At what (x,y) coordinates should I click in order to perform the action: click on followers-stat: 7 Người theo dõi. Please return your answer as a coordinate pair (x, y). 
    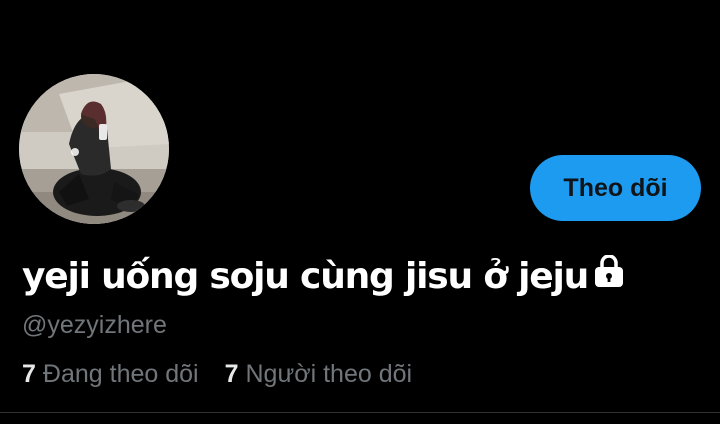
    Looking at the image, I should click on (318, 374).